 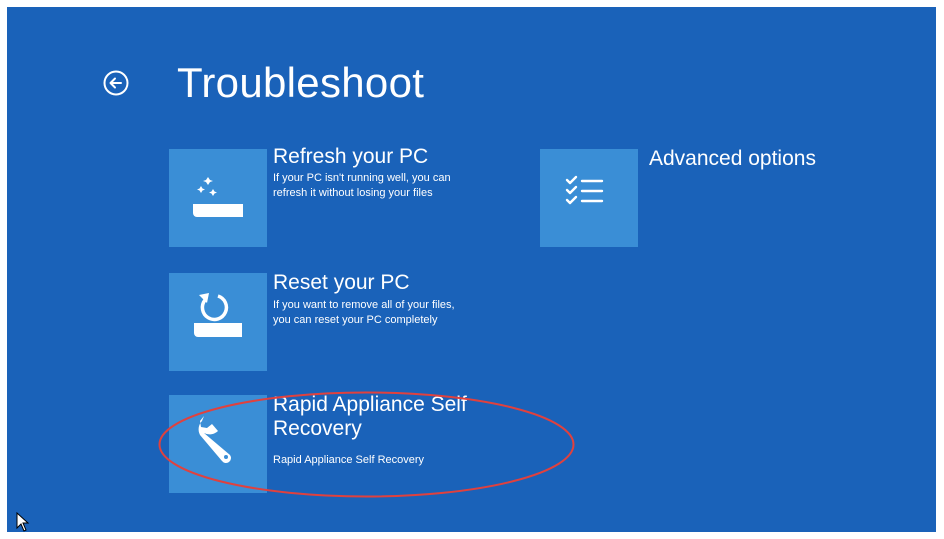 What do you see at coordinates (366, 444) in the screenshot?
I see `highlight-ellipse` at bounding box center [366, 444].